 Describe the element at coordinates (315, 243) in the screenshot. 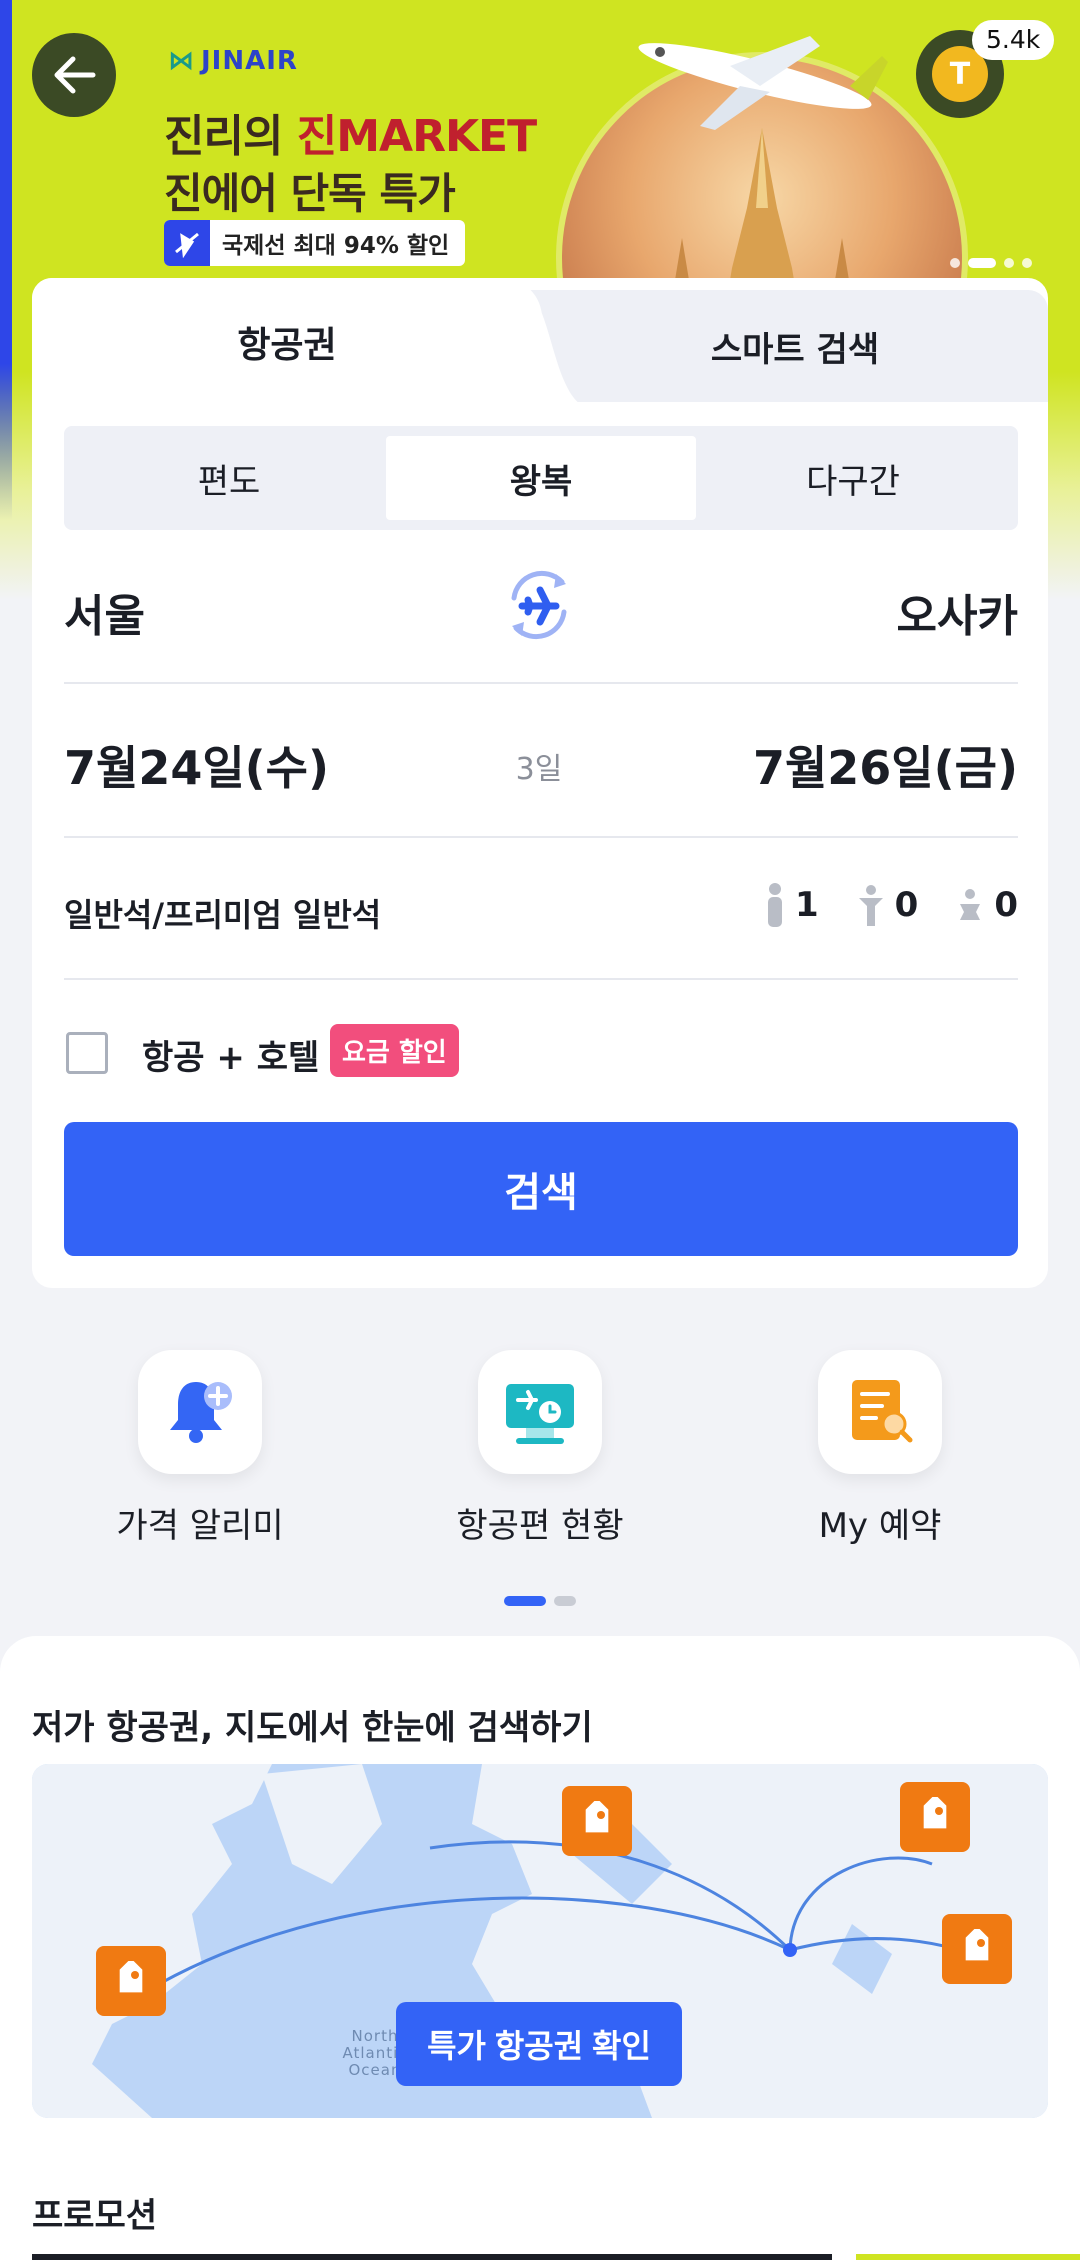

I see `discount-pill: 국제선 최대 94% 할인` at that location.